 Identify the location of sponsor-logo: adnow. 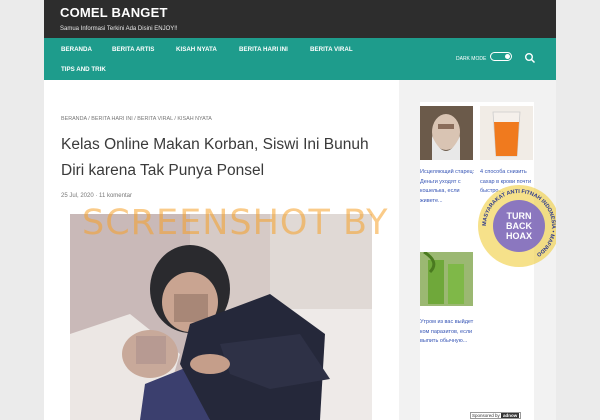
(510, 415).